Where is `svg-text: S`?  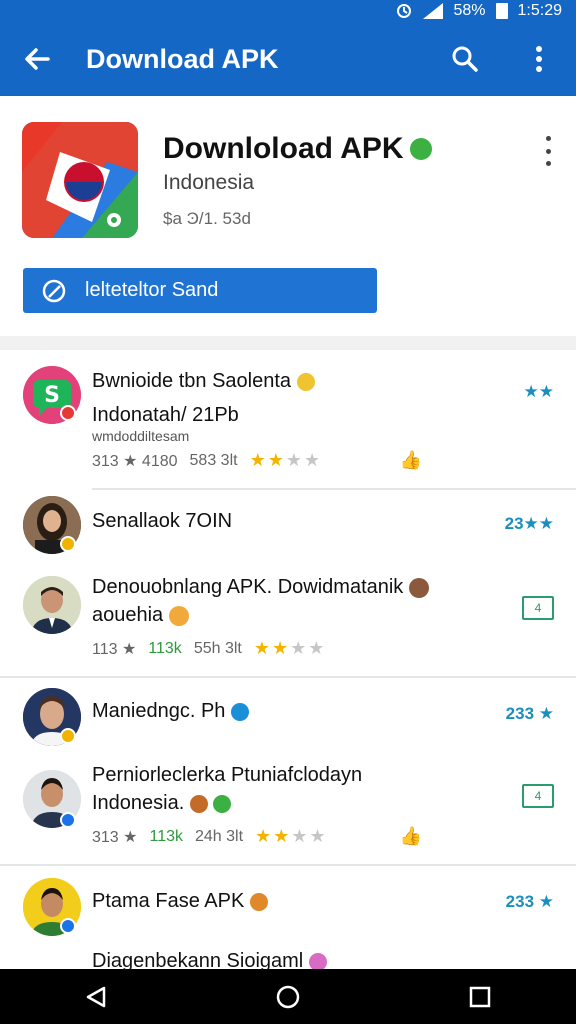 svg-text: S is located at coordinates (52, 395).